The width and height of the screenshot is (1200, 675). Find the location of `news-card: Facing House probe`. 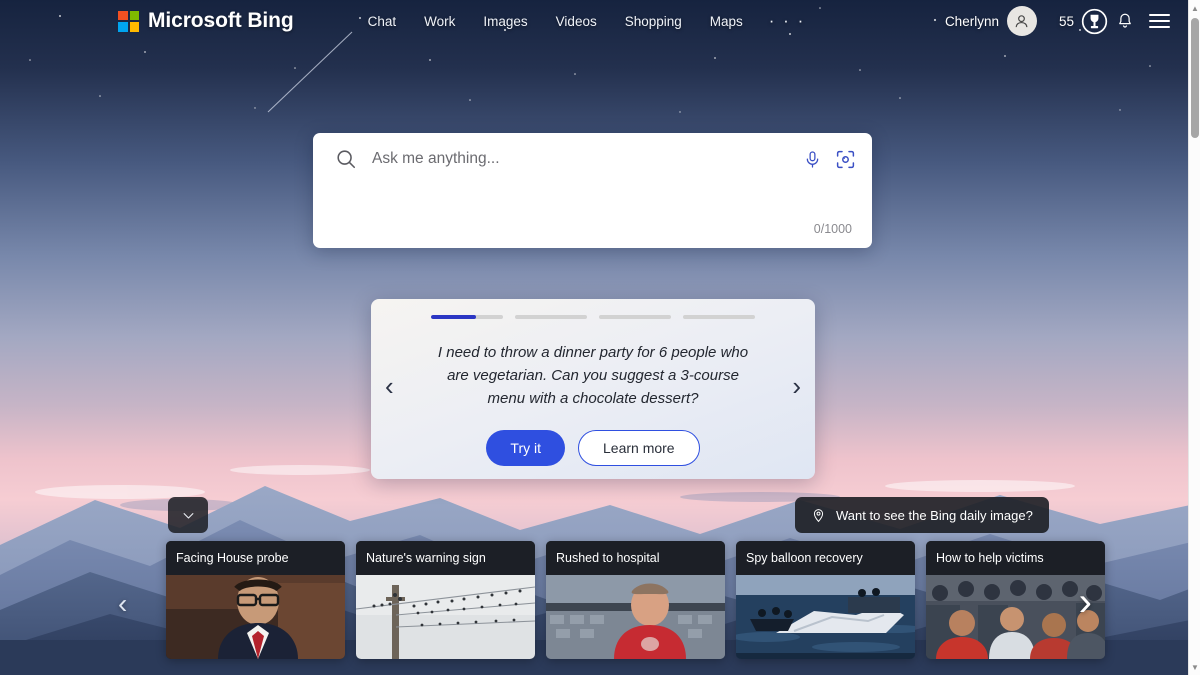

news-card: Facing House probe is located at coordinates (255, 600).